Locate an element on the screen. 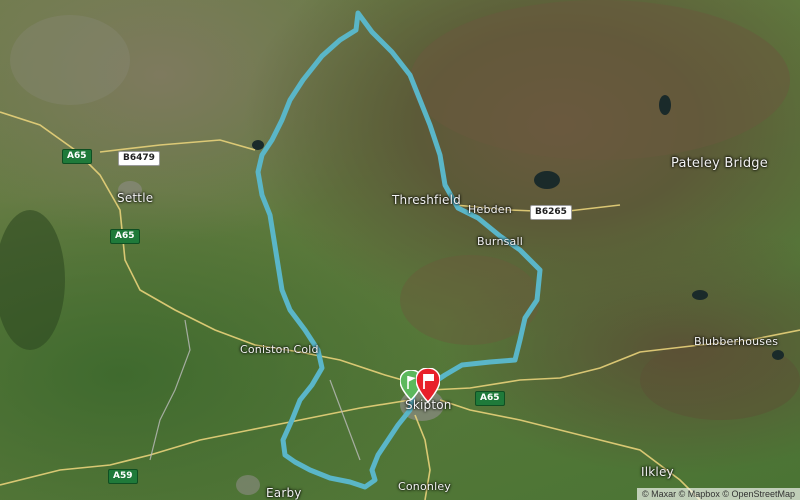 The height and width of the screenshot is (500, 800). place-label-hebden: Hebden is located at coordinates (490, 209).